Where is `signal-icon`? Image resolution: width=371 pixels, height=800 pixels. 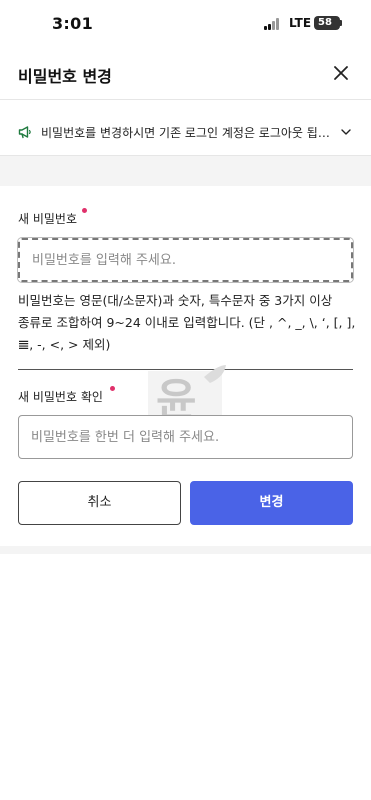 signal-icon is located at coordinates (273, 24).